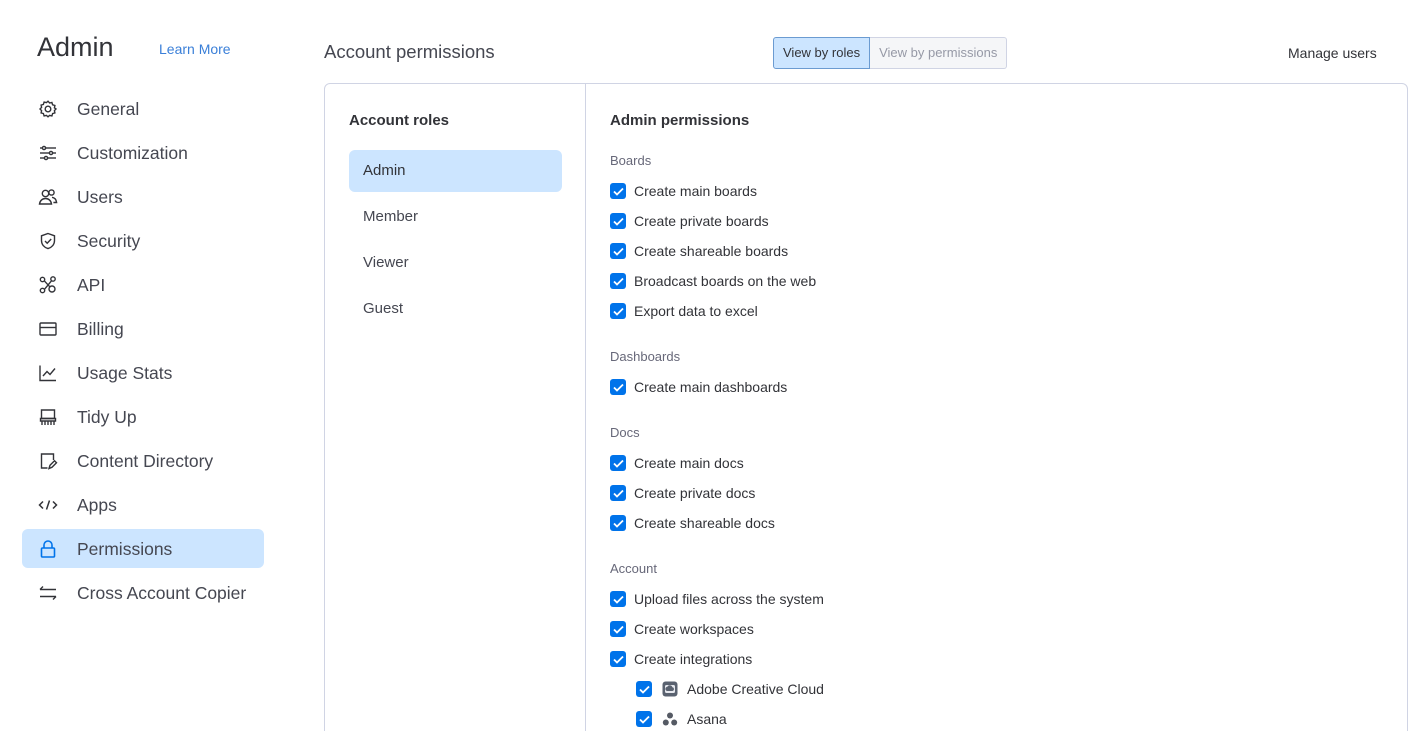 This screenshot has height=731, width=1417. What do you see at coordinates (1332, 53) in the screenshot?
I see `manage-users-link: Manage users` at bounding box center [1332, 53].